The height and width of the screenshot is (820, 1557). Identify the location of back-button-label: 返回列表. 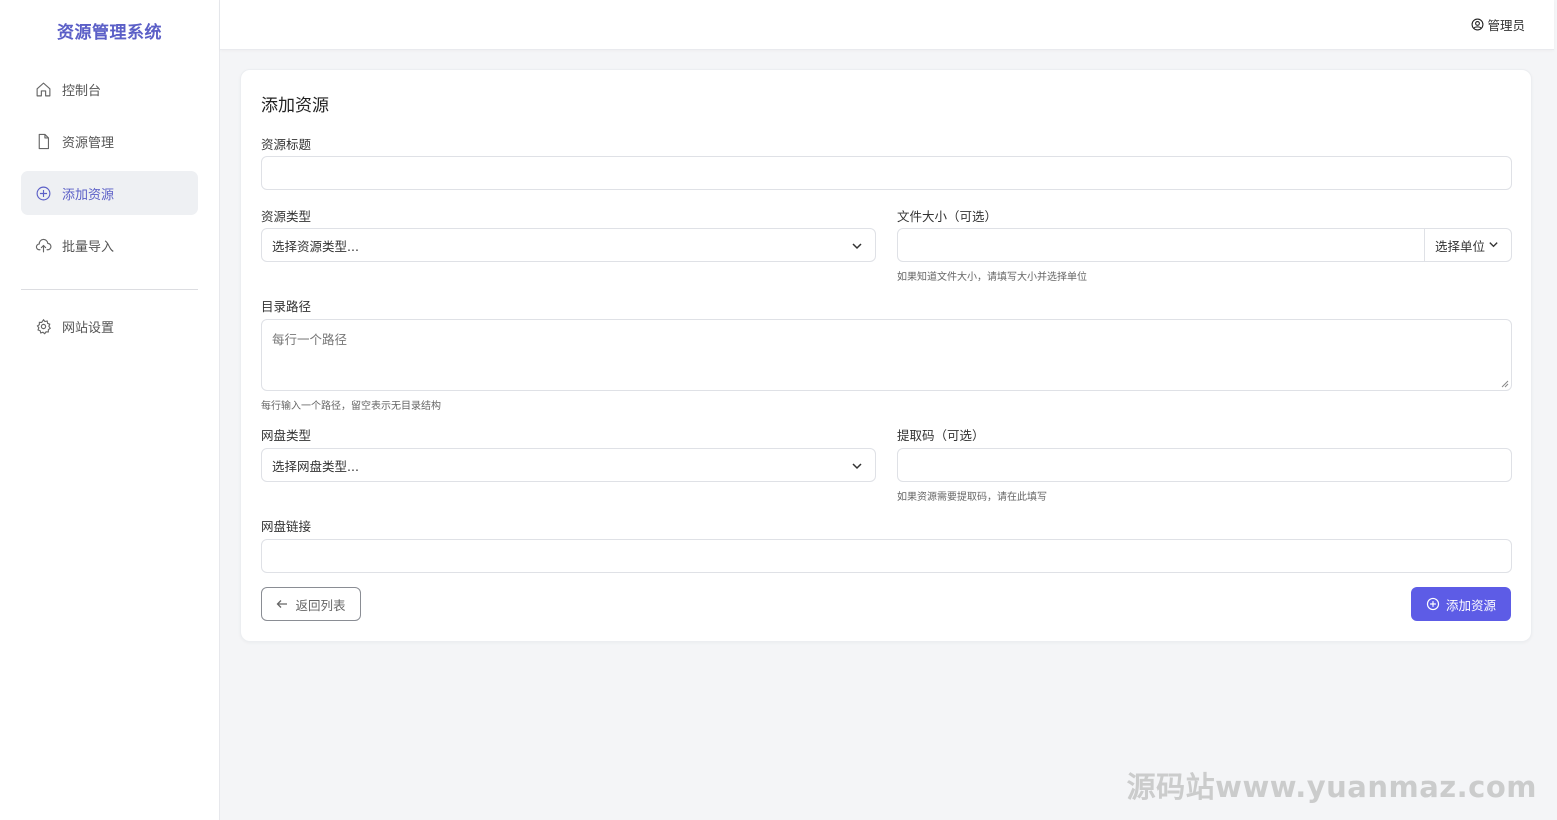
(320, 605).